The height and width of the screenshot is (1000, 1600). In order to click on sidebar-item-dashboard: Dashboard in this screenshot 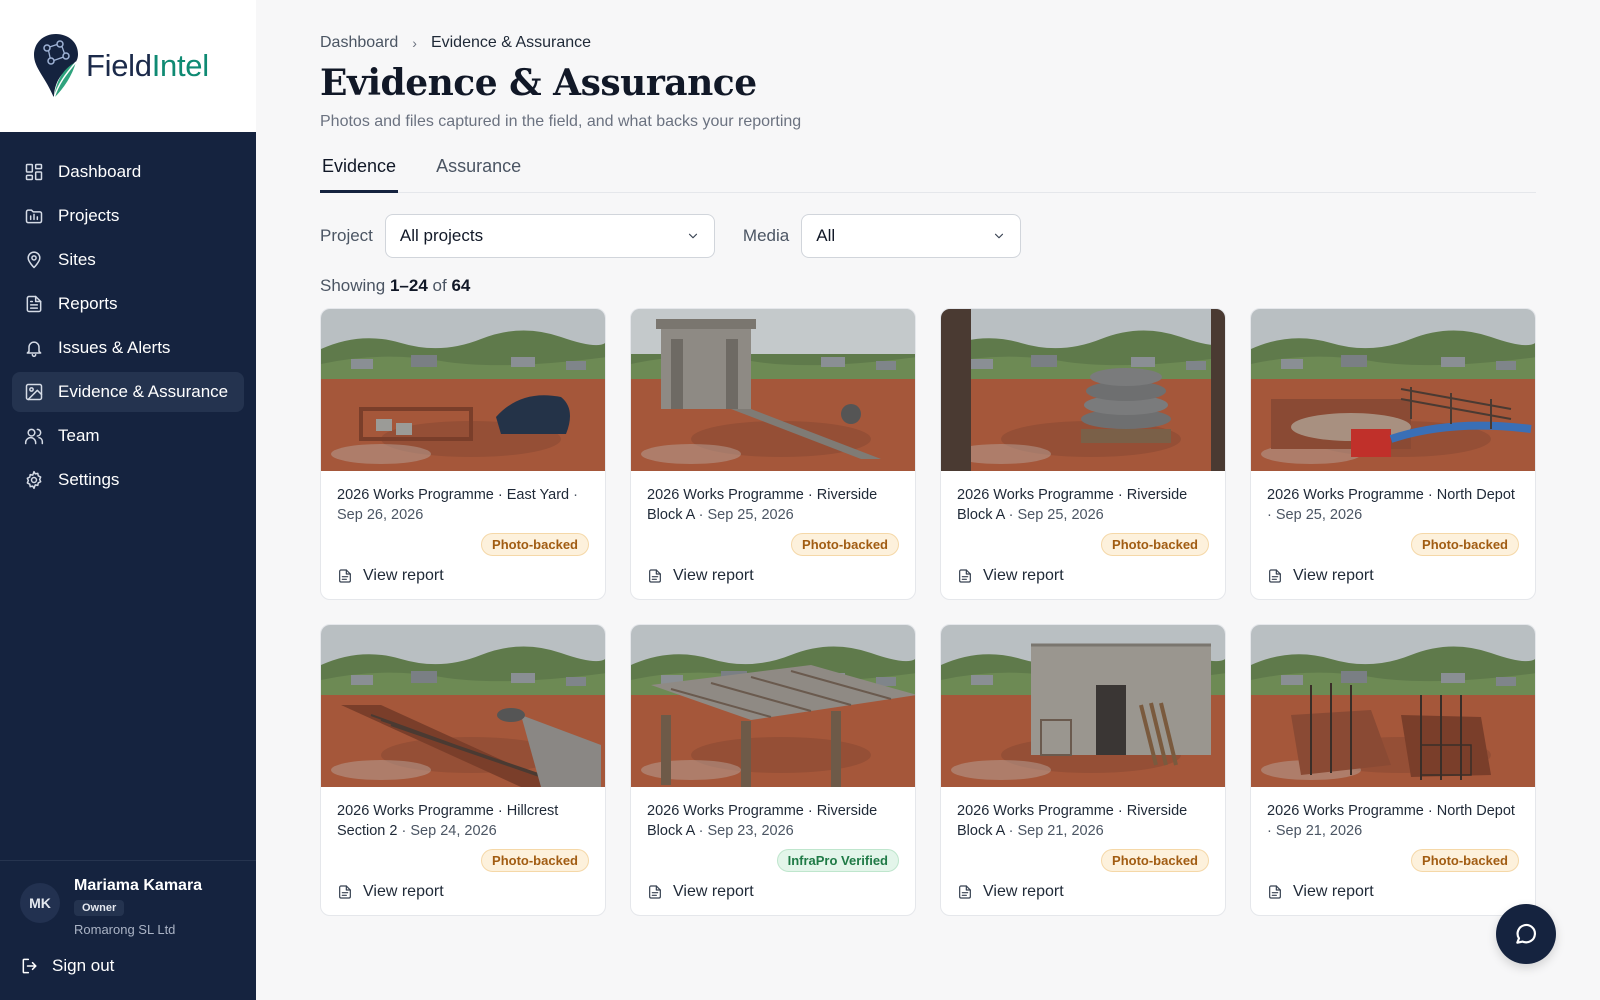, I will do `click(128, 172)`.